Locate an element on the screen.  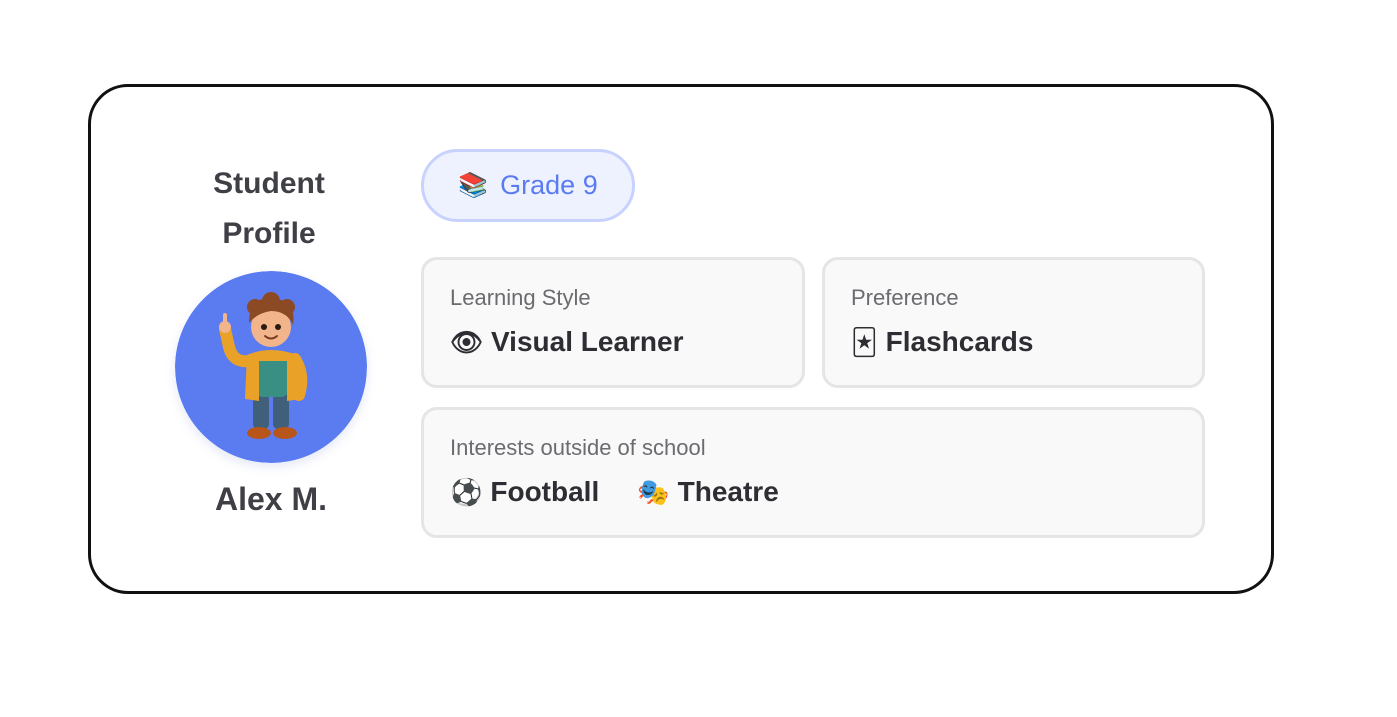
profile-title-line2: Profile is located at coordinates (269, 233).